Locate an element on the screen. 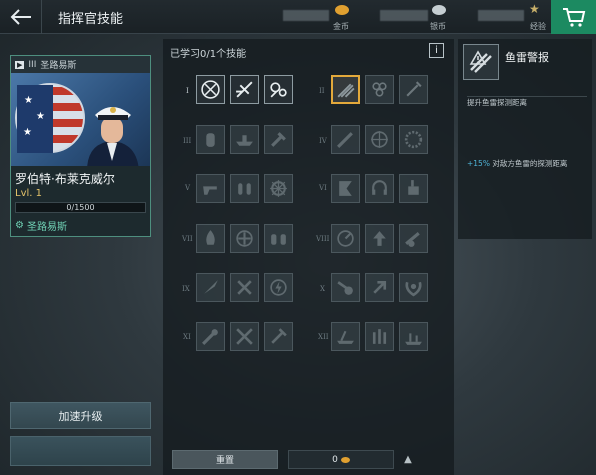  gold-balance: 金币 is located at coordinates (323, 17).